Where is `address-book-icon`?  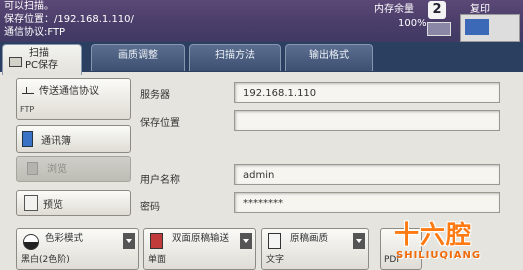 address-book-icon is located at coordinates (27, 139).